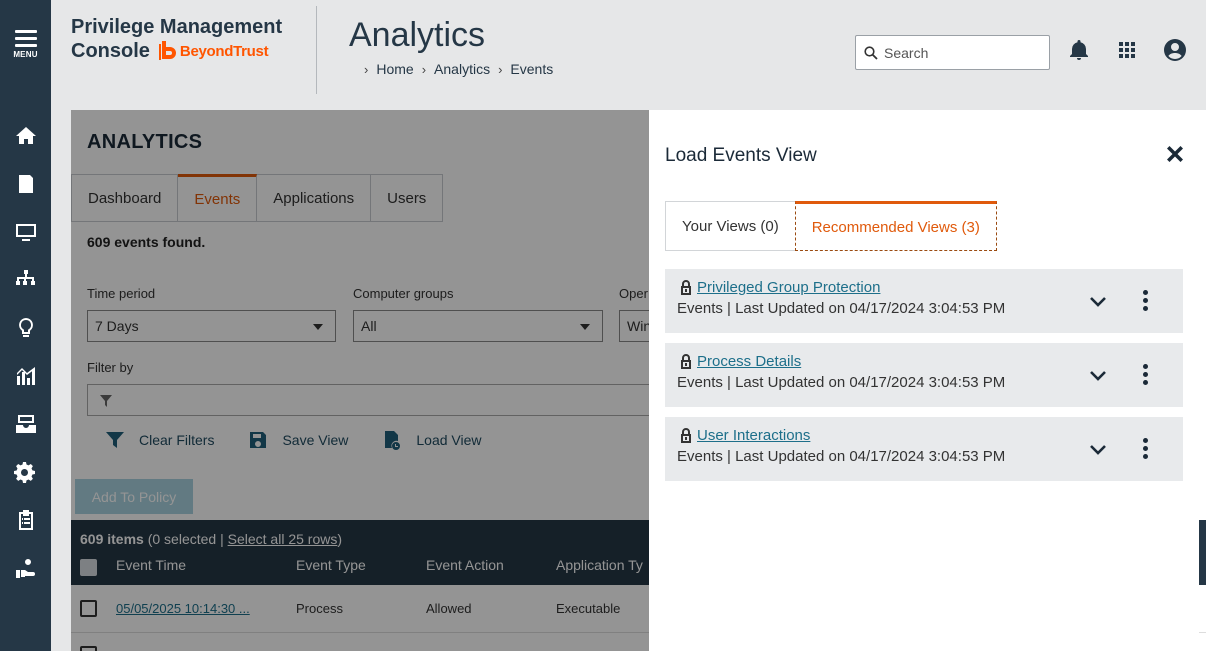 Image resolution: width=1206 pixels, height=651 pixels. What do you see at coordinates (177, 27) in the screenshot?
I see `brand-title-line1: Privilege Management` at bounding box center [177, 27].